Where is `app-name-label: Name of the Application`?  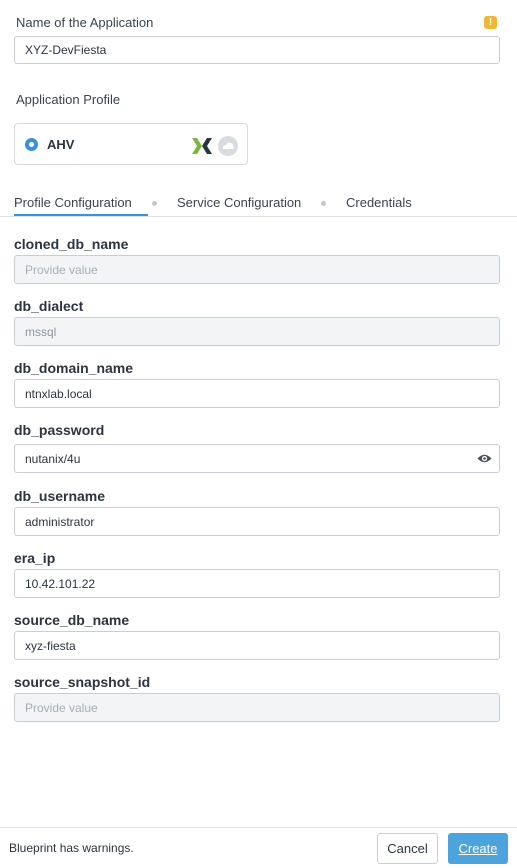
app-name-label: Name of the Application is located at coordinates (85, 22).